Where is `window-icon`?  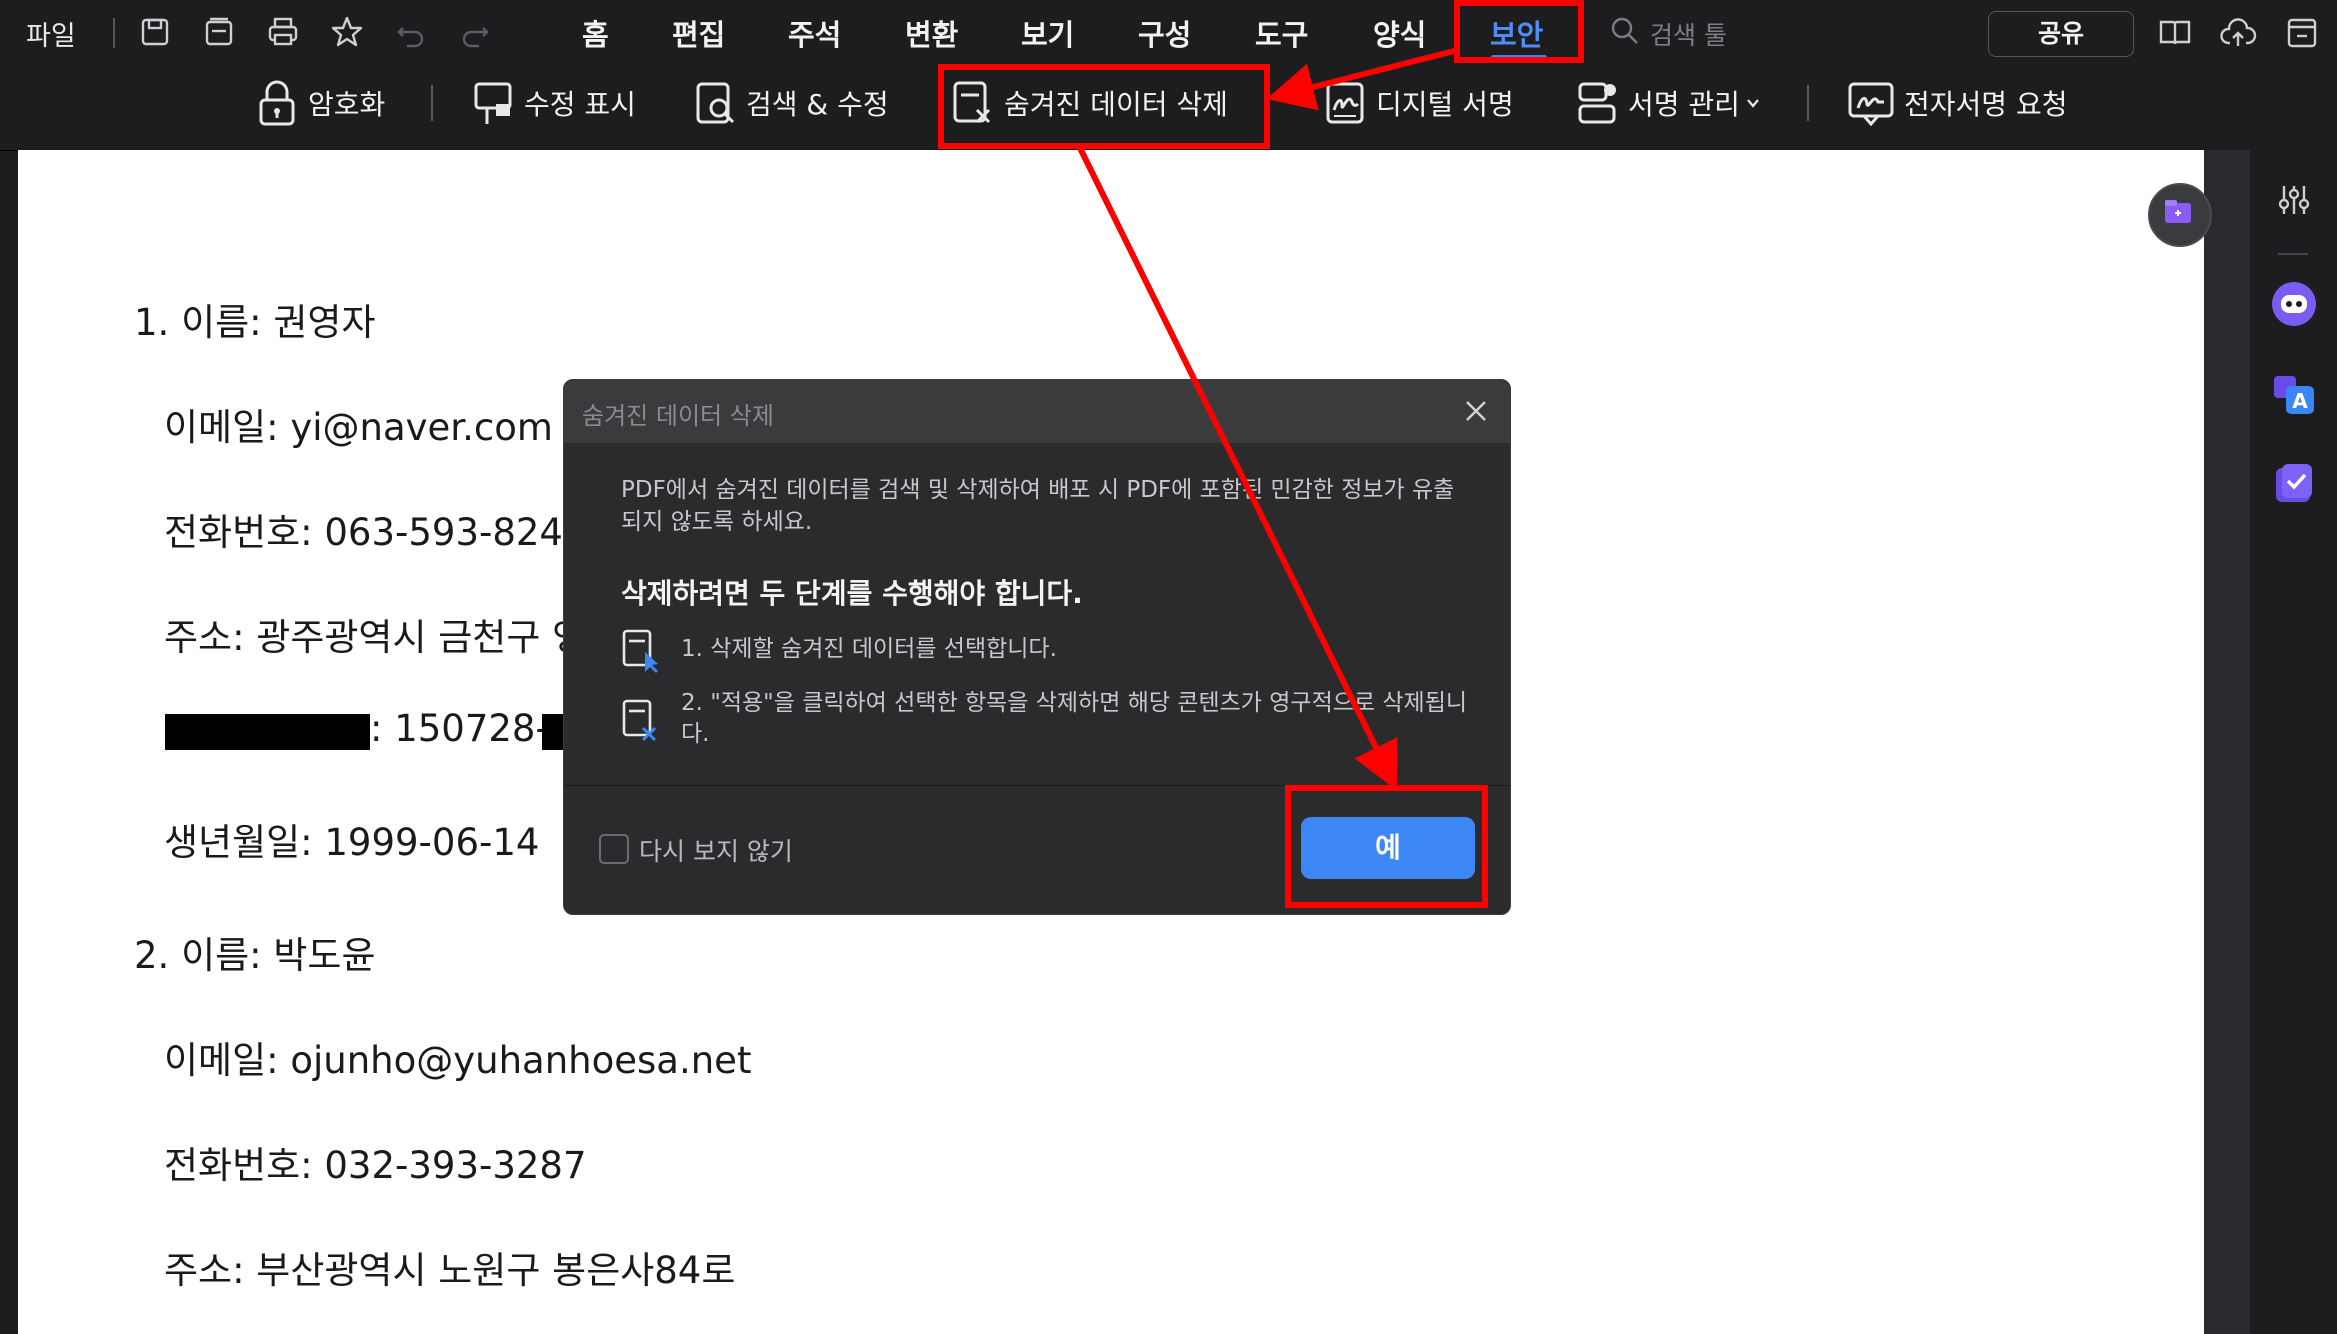
window-icon is located at coordinates (2302, 33).